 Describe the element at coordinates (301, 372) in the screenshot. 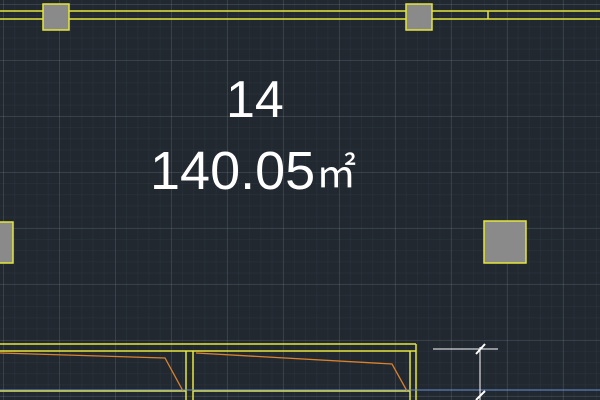

I see `door-swing-right` at that location.